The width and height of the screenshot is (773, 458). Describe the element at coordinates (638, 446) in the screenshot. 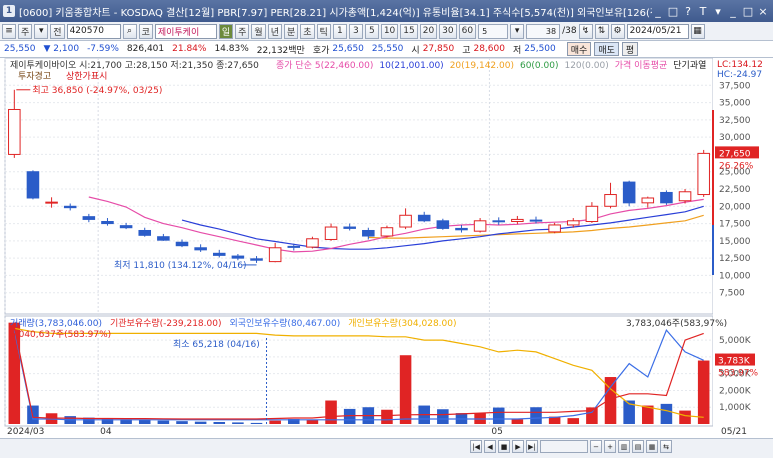

I see `layout-icon: ▤` at that location.